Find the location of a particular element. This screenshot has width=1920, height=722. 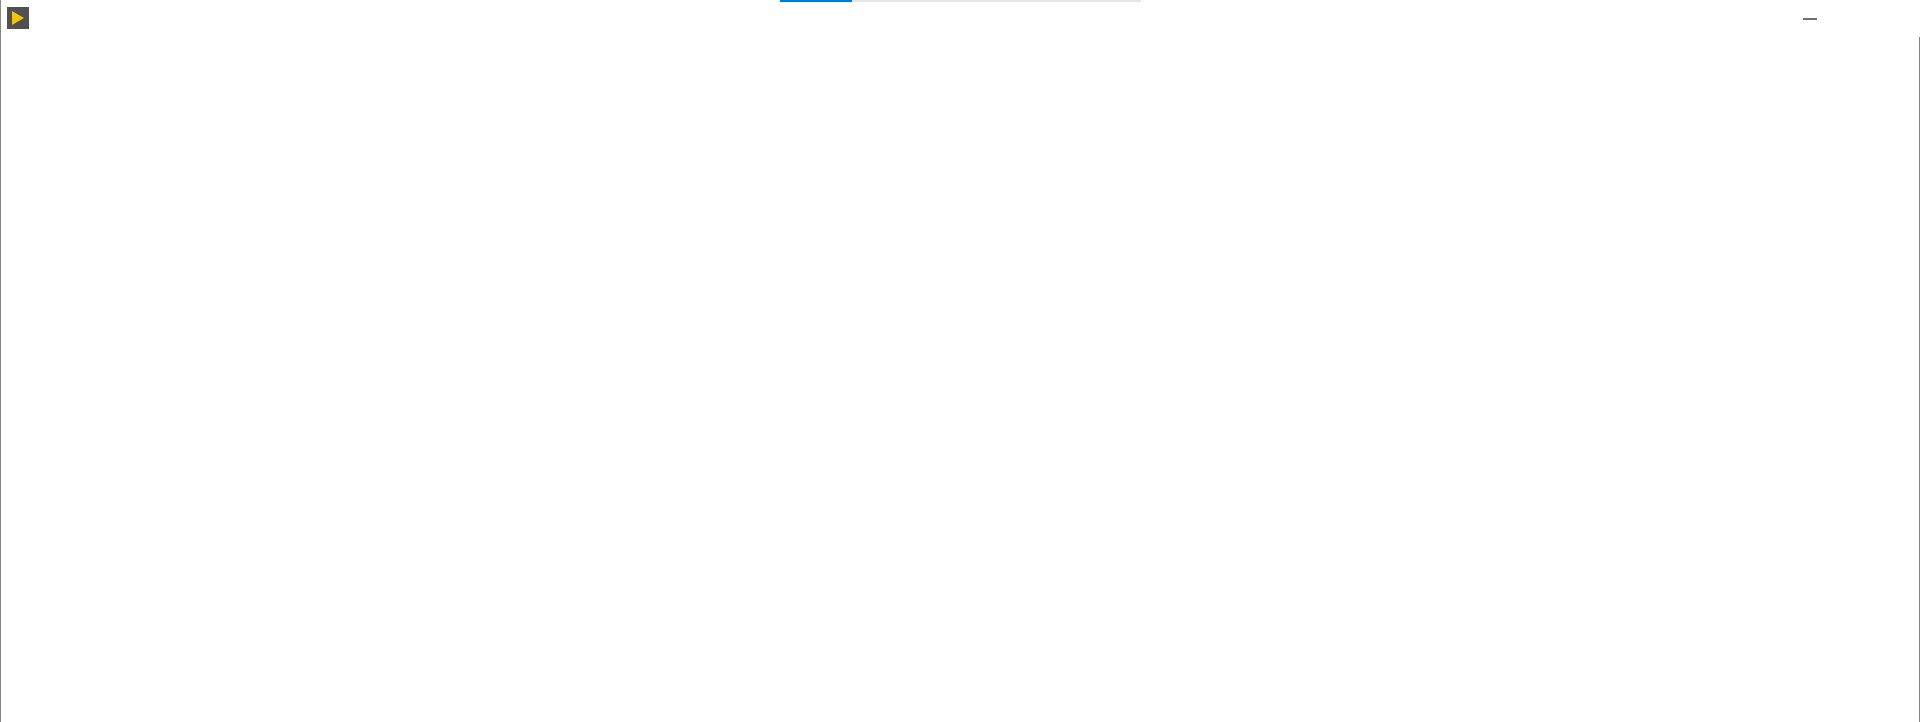

title-progress-fill is located at coordinates (816, 1).